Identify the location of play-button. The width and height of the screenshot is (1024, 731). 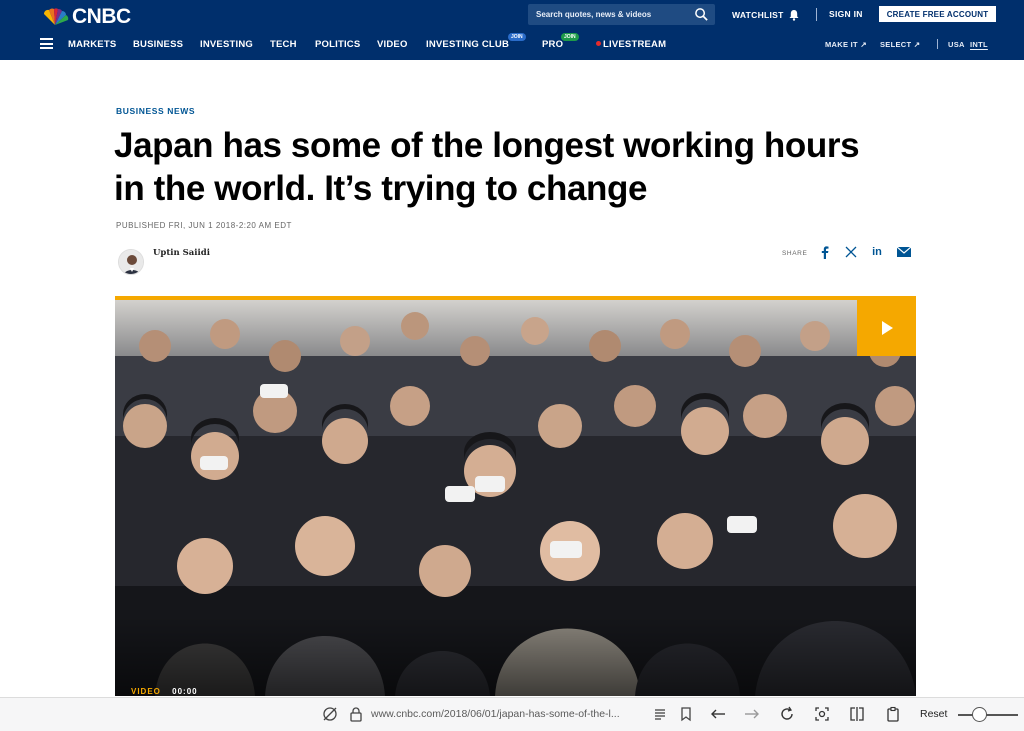
(886, 328).